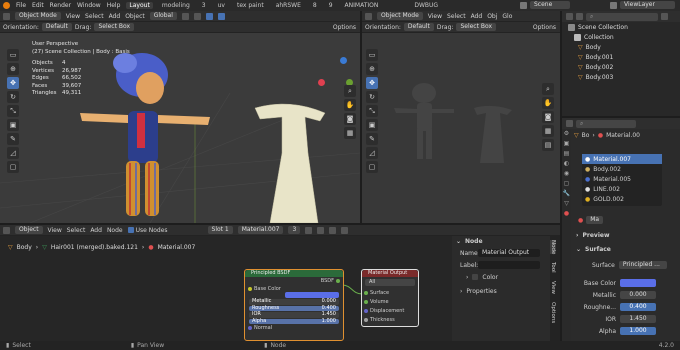 The image size is (680, 350). I want to click on tab-layout: Layout, so click(139, 5).